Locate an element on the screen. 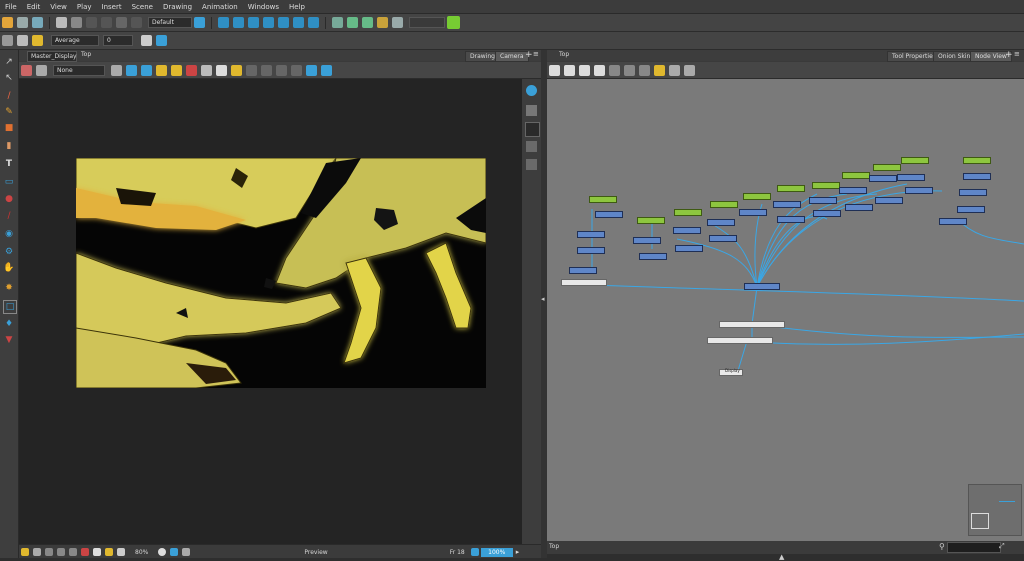  zoom-arrow-icon: ▸ is located at coordinates (518, 552).